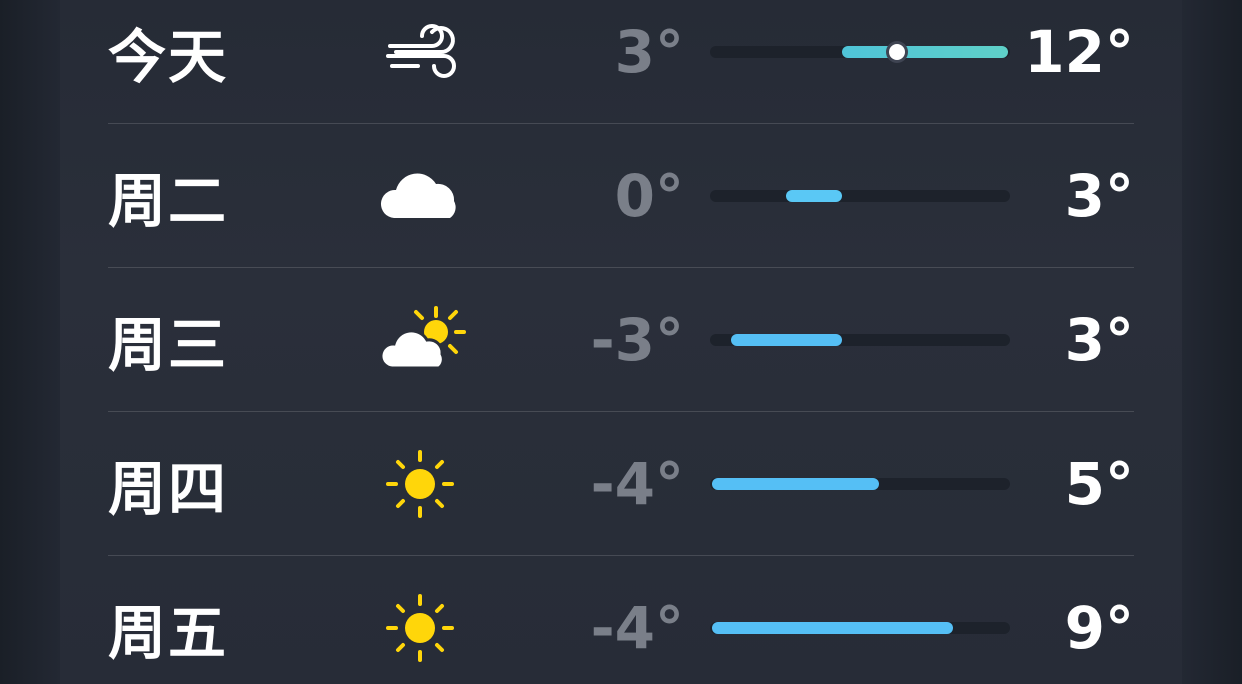 The width and height of the screenshot is (1242, 684). I want to click on high-temp: 9°, so click(1099, 628).